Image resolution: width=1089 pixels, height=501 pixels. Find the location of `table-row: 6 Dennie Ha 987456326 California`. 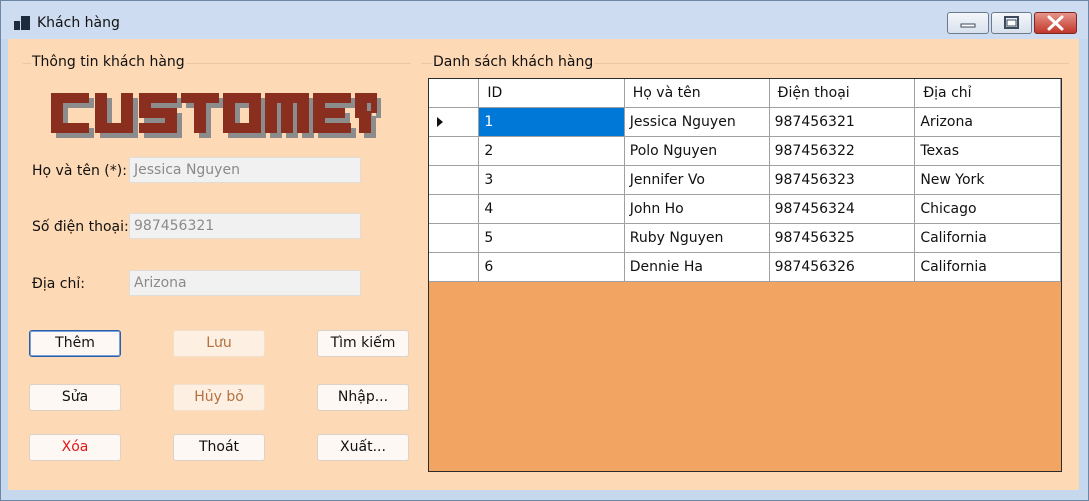

table-row: 6 Dennie Ha 987456326 California is located at coordinates (745, 267).